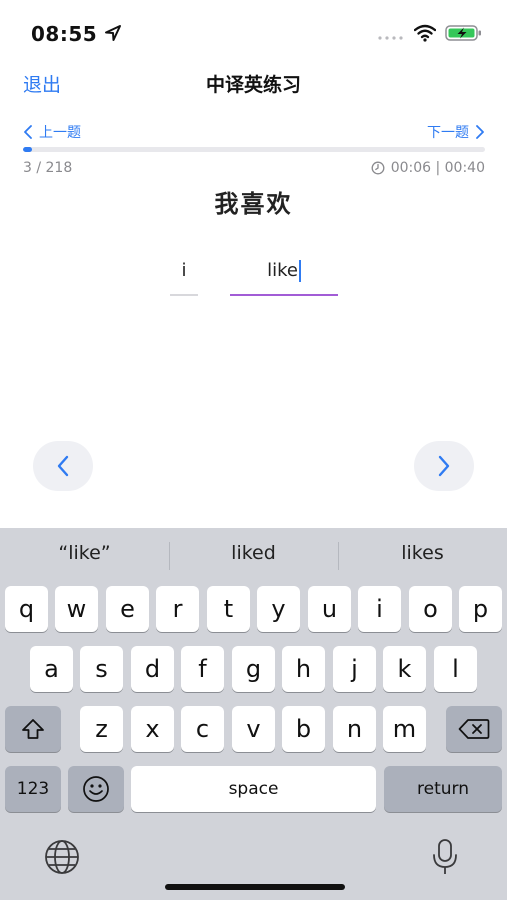 This screenshot has height=900, width=507. I want to click on key-p: p, so click(480, 609).